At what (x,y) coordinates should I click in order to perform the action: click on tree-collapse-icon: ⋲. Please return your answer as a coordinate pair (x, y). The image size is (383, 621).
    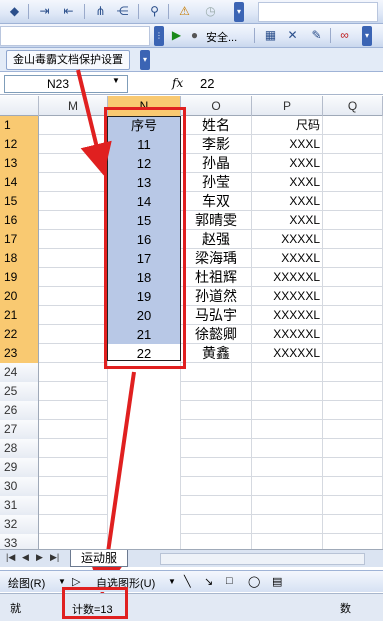
    Looking at the image, I should click on (122, 11).